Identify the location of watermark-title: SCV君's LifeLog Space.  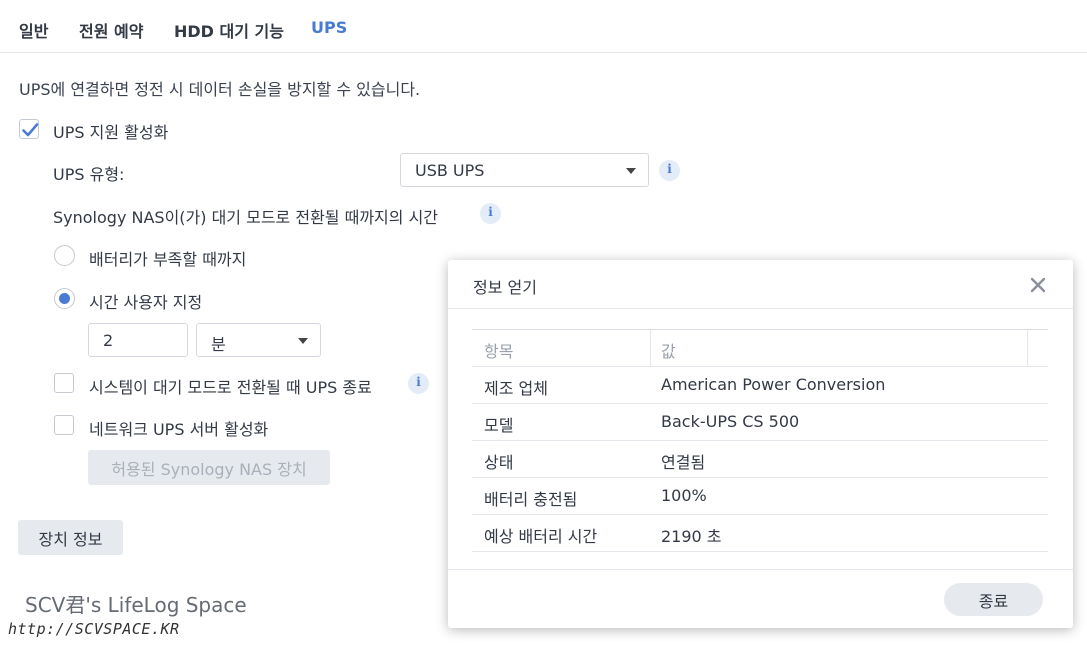
(136, 605).